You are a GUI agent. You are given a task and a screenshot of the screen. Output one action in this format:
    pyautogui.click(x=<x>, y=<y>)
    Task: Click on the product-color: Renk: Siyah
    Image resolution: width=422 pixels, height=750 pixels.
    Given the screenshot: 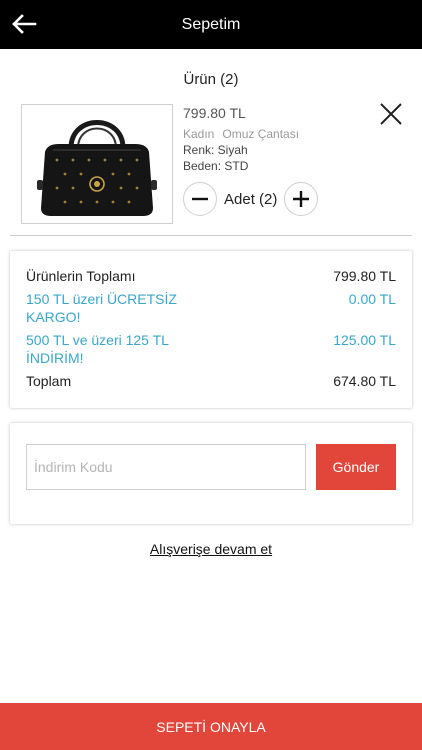 What is the action you would take?
    pyautogui.click(x=215, y=150)
    